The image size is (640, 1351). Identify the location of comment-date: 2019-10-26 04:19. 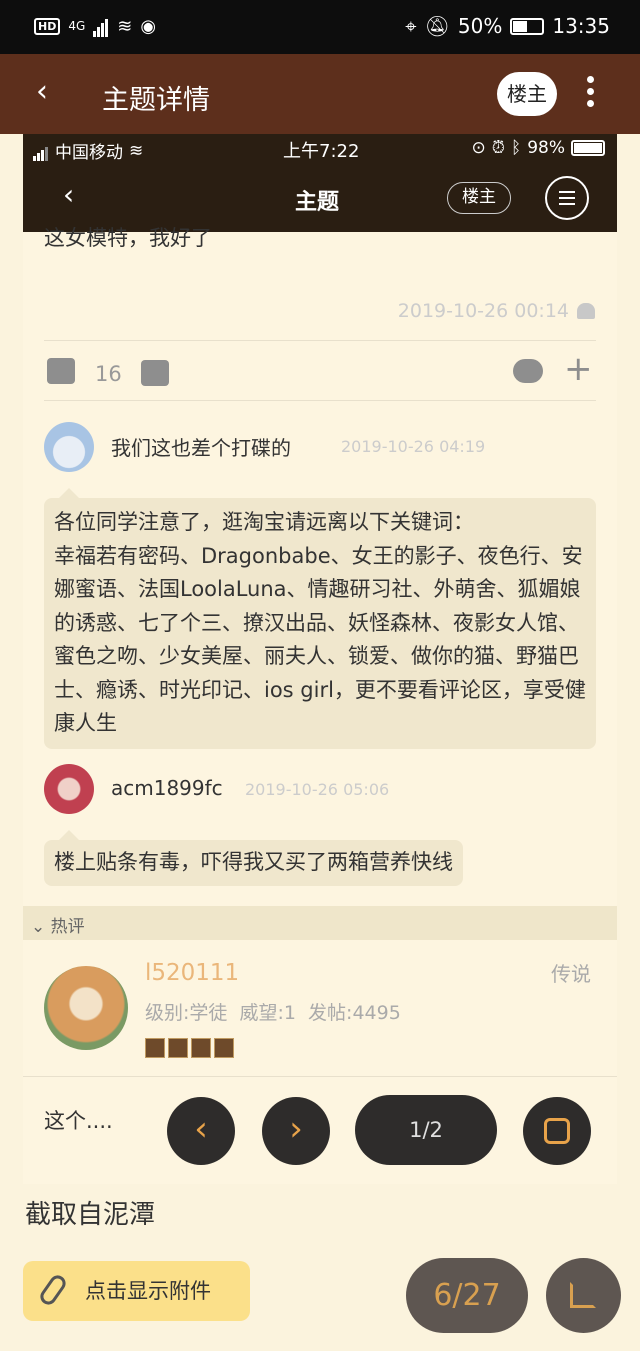
(413, 446).